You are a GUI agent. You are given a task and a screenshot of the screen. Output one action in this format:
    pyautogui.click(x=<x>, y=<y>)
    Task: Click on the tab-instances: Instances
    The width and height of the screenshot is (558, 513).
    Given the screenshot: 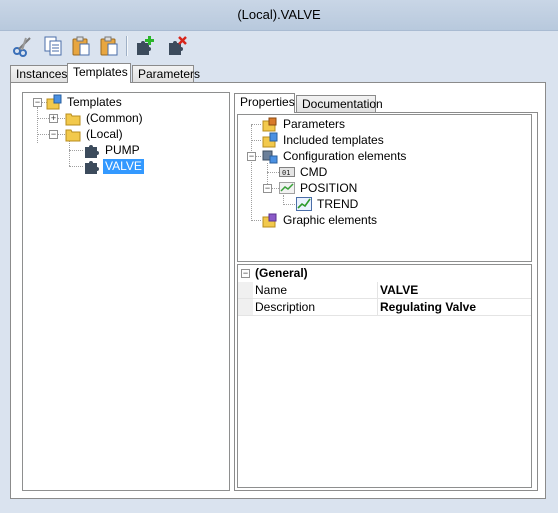 What is the action you would take?
    pyautogui.click(x=39, y=73)
    